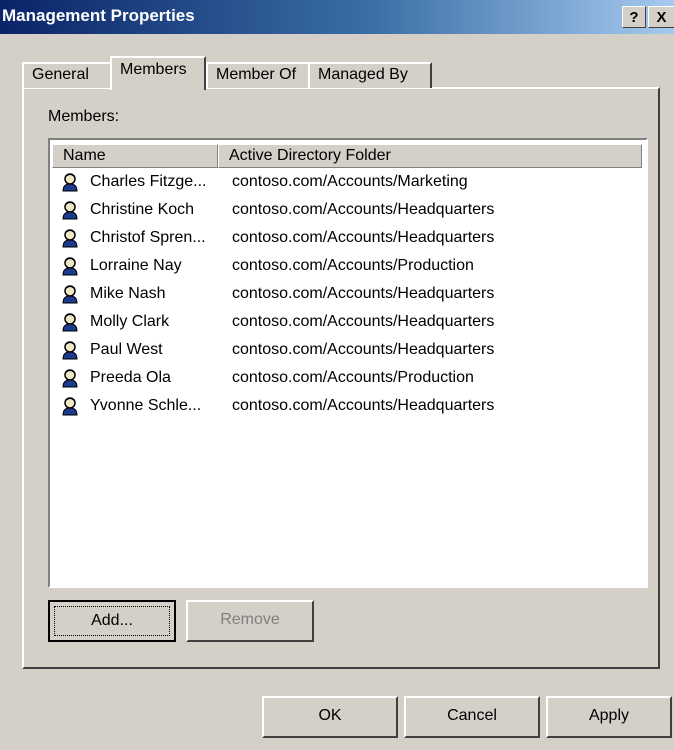  Describe the element at coordinates (158, 73) in the screenshot. I see `tab-members: Members` at that location.